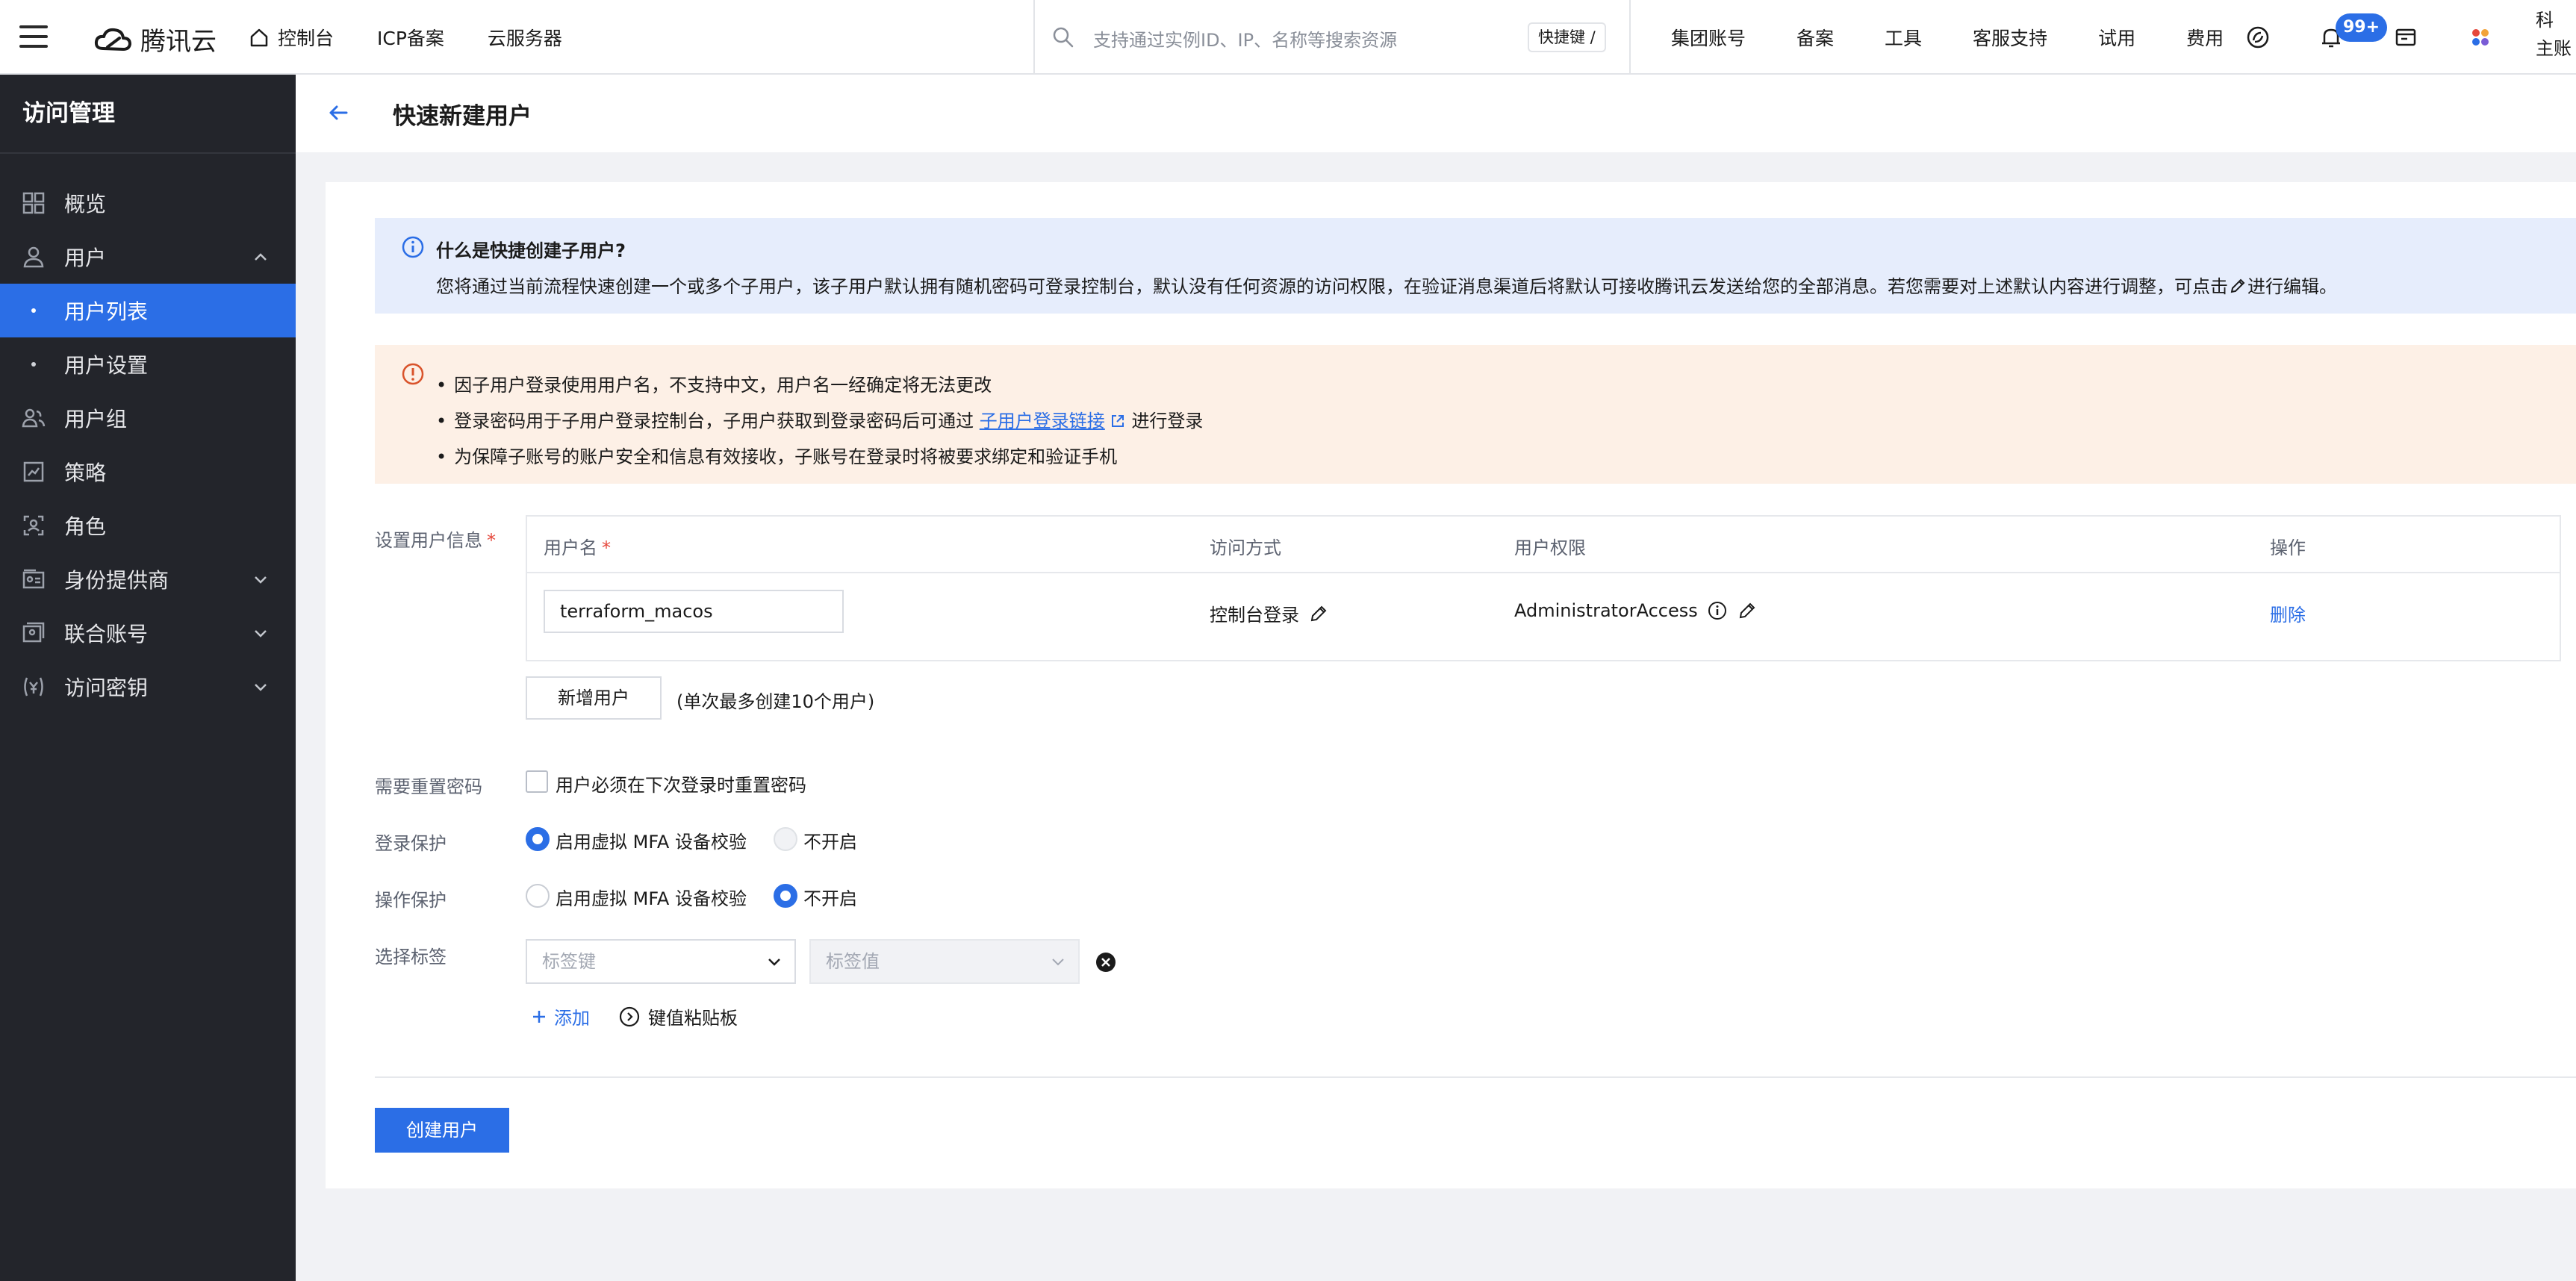 The image size is (2576, 1281). I want to click on column-username-label: 用户名, so click(570, 547).